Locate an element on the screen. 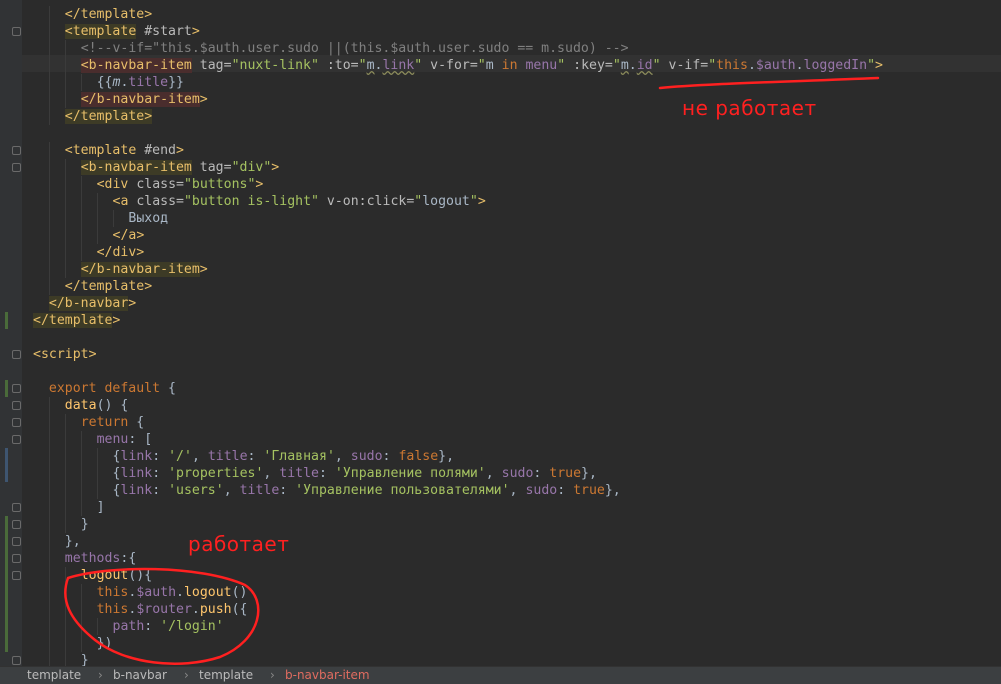 Image resolution: width=1001 pixels, height=684 pixels. code-token: this is located at coordinates (112, 609).